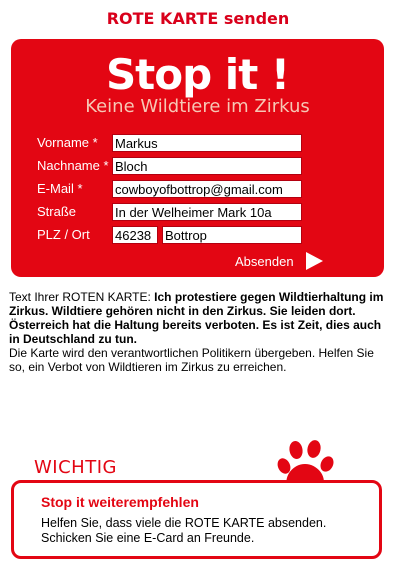  What do you see at coordinates (82, 297) in the screenshot?
I see `message-intro: Text Ihrer ROTEN KARTE:` at bounding box center [82, 297].